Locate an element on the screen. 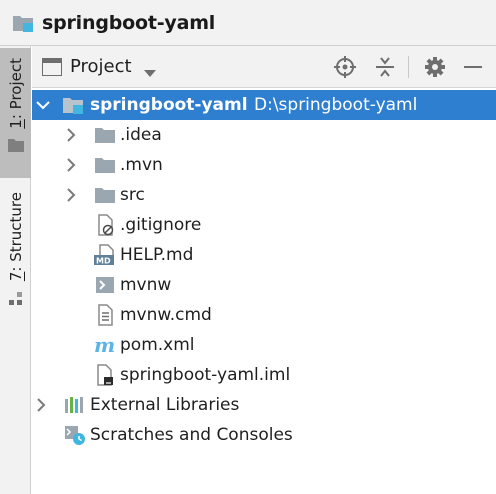 The height and width of the screenshot is (494, 496). shell-script-icon is located at coordinates (105, 285).